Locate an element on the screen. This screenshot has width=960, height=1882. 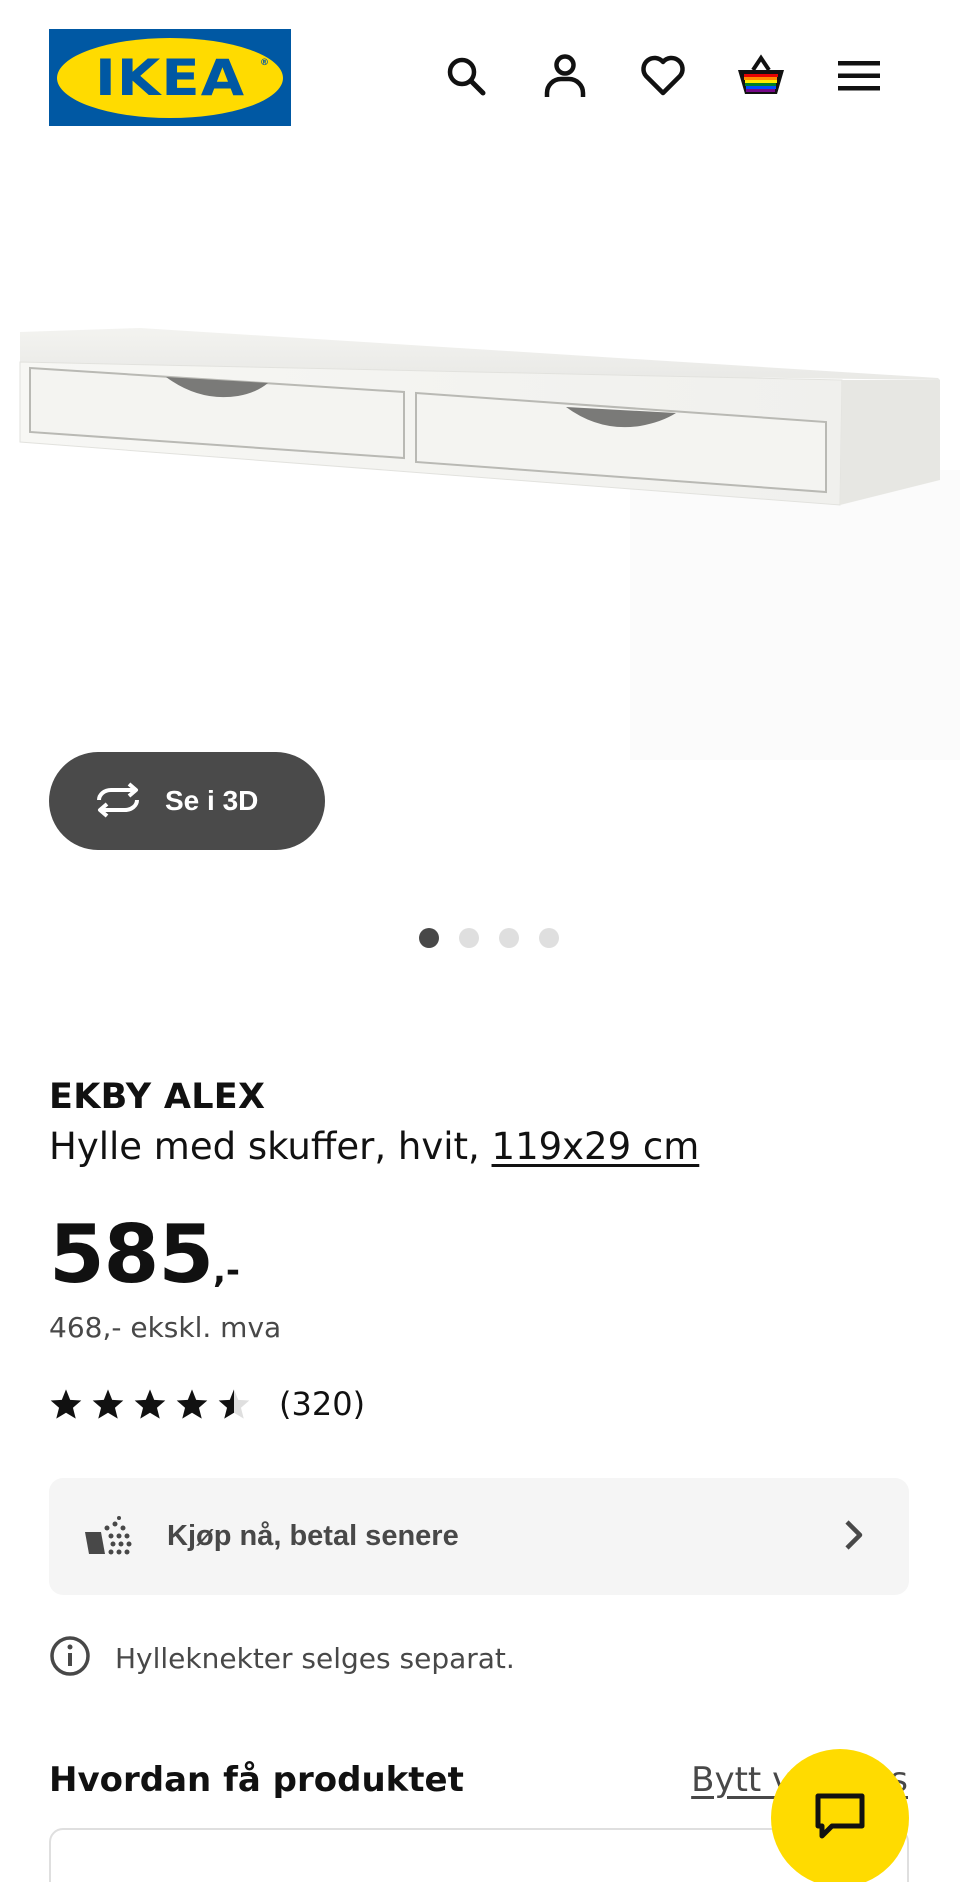
menu-icon is located at coordinates (859, 76).